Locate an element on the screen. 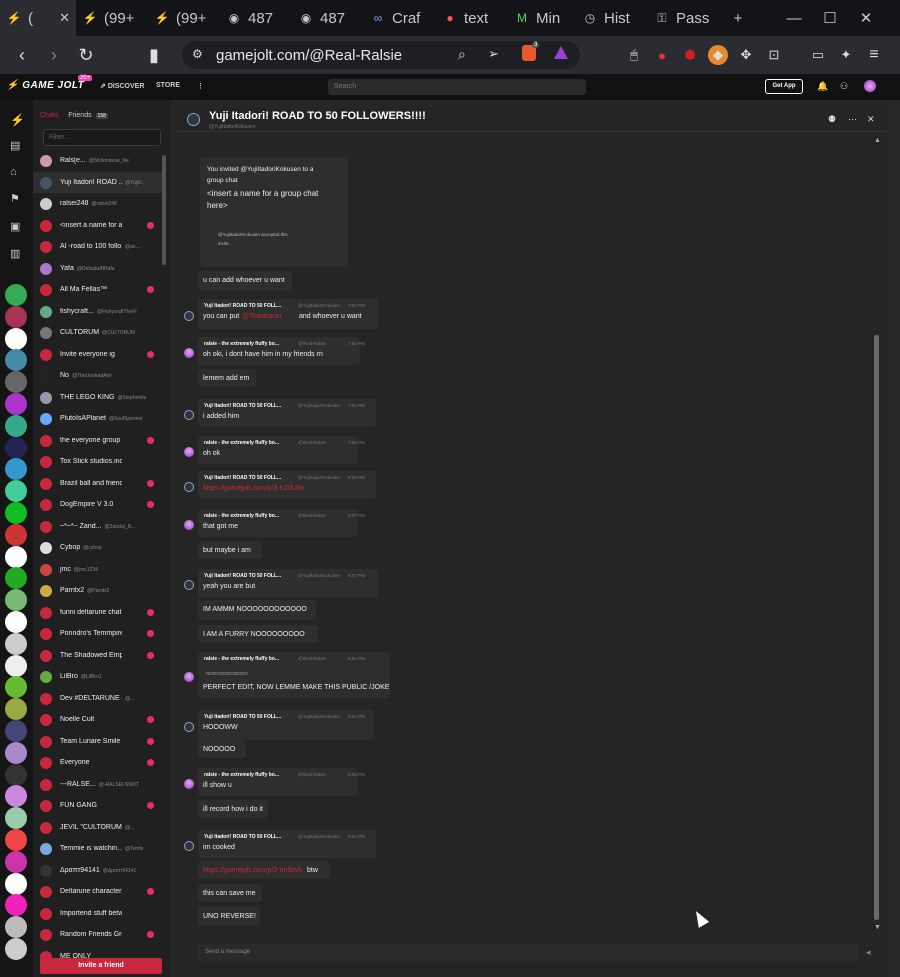 The height and width of the screenshot is (977, 900). chat-list-item: FUN GANG is located at coordinates (99, 805).